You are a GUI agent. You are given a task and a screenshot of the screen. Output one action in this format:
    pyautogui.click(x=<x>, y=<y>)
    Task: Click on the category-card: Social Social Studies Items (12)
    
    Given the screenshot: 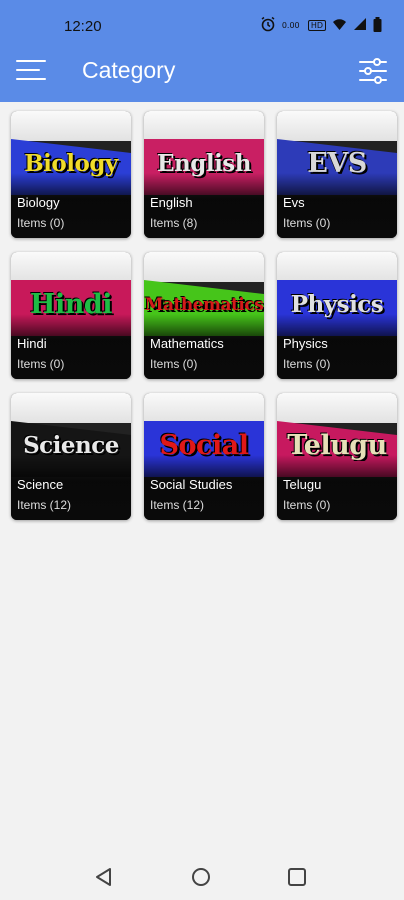 What is the action you would take?
    pyautogui.click(x=204, y=456)
    